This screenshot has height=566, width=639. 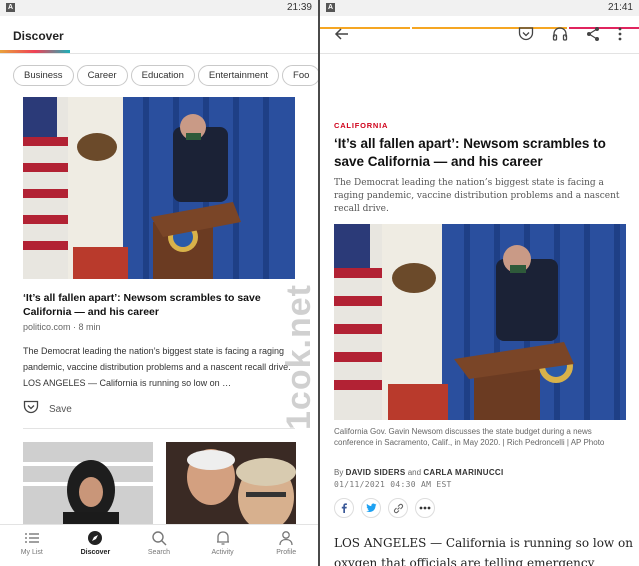 What do you see at coordinates (222, 552) in the screenshot?
I see `tab-label: Activity` at bounding box center [222, 552].